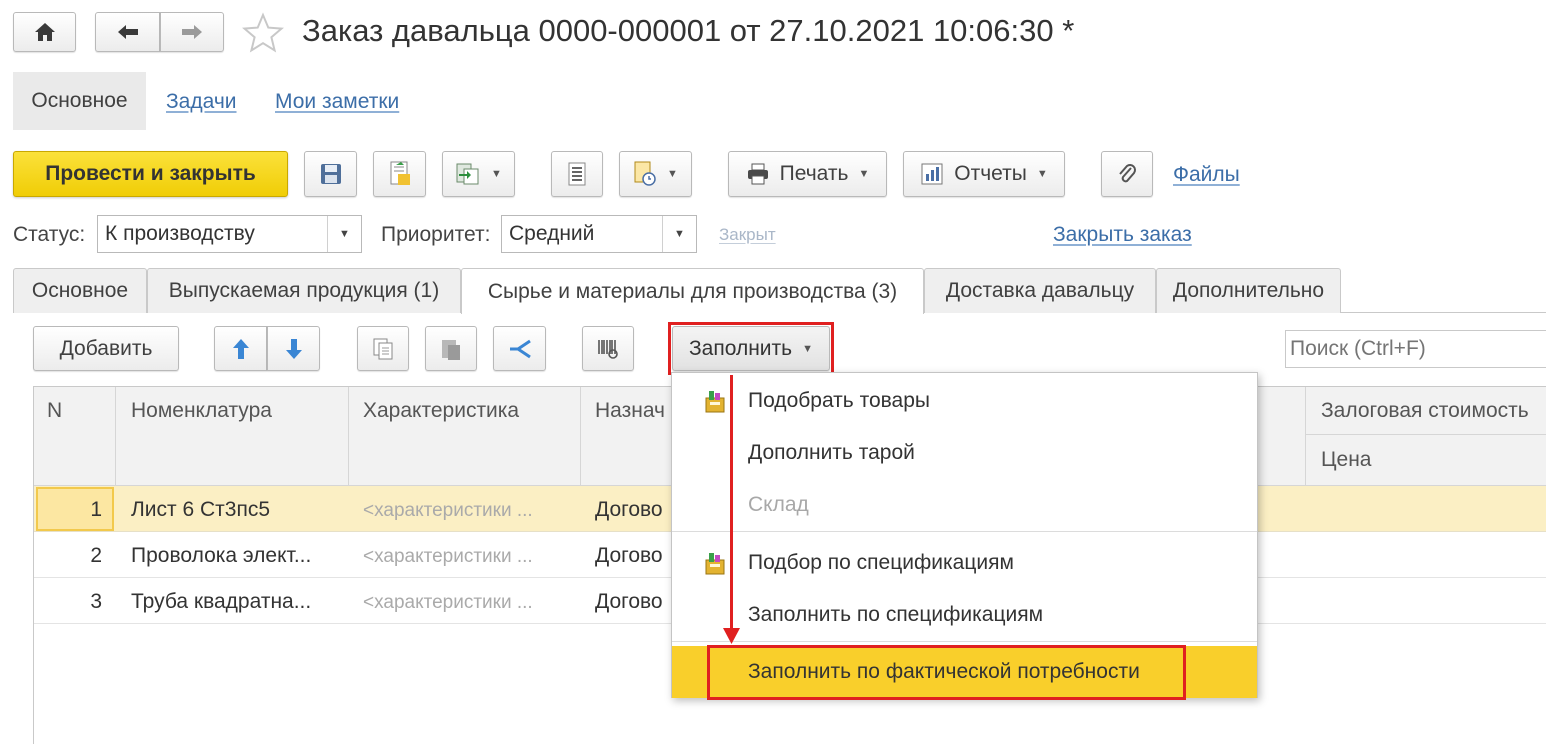 The width and height of the screenshot is (1546, 744). I want to click on status-label: Статус:, so click(49, 234).